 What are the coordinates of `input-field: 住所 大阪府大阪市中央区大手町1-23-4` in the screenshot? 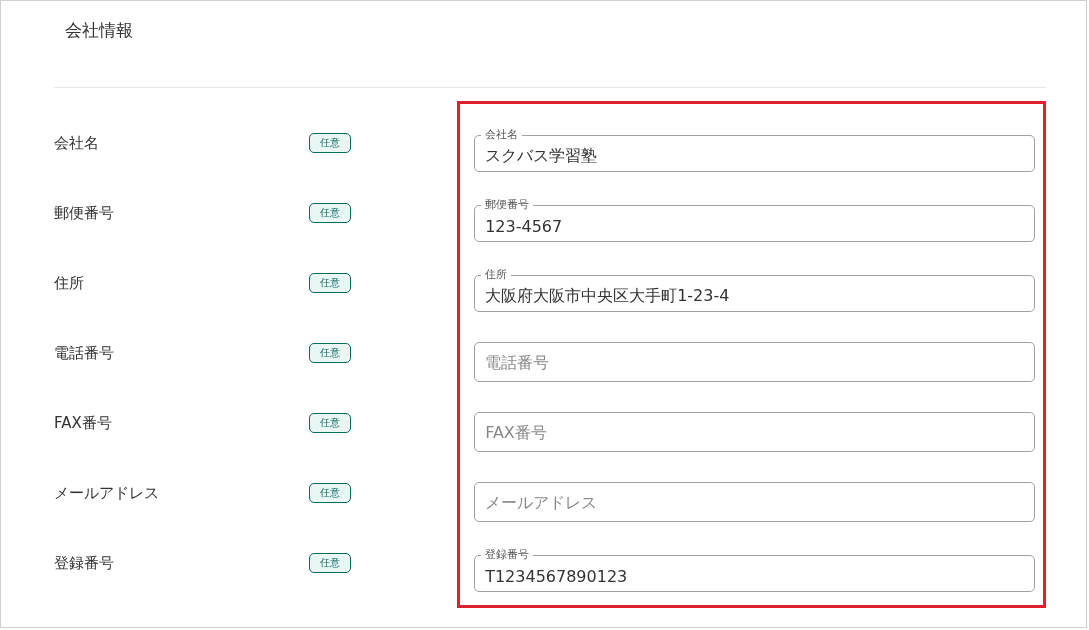 It's located at (754, 290).